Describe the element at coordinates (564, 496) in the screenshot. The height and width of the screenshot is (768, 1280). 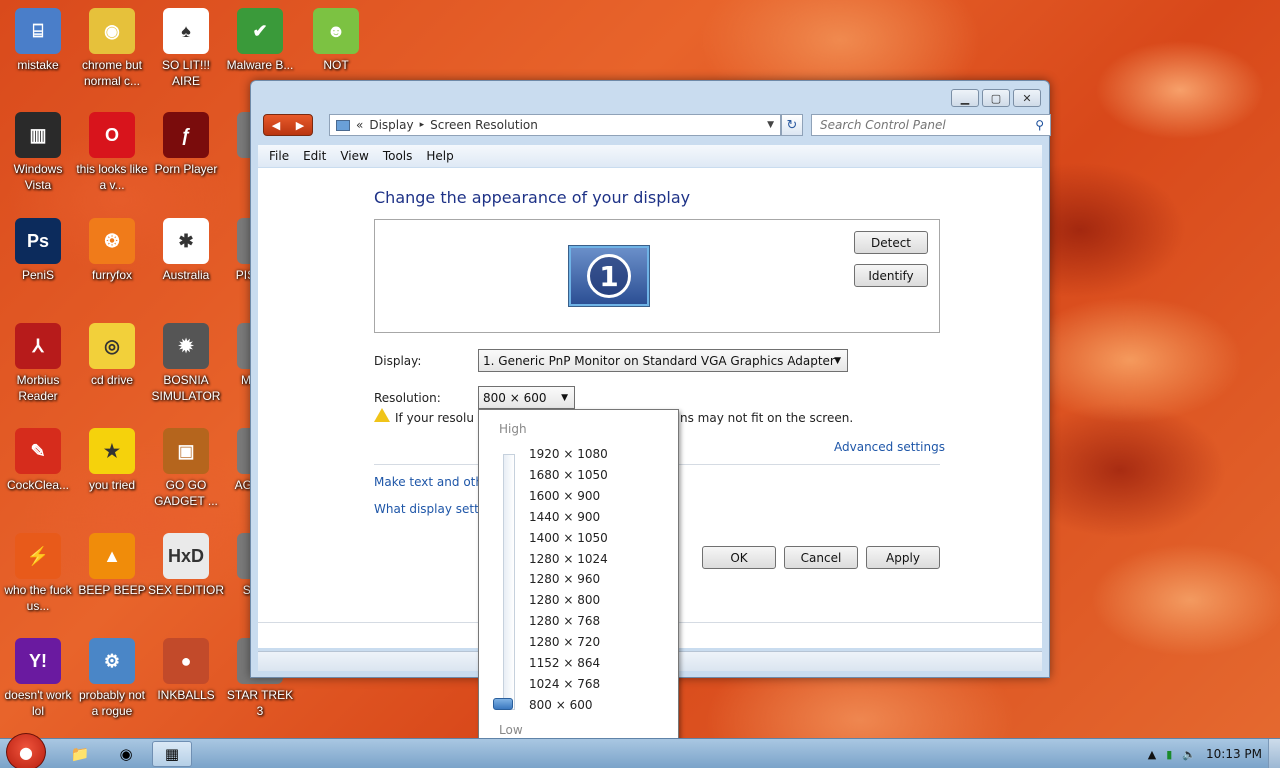
I see `resolution-option: 1600 × 900` at that location.